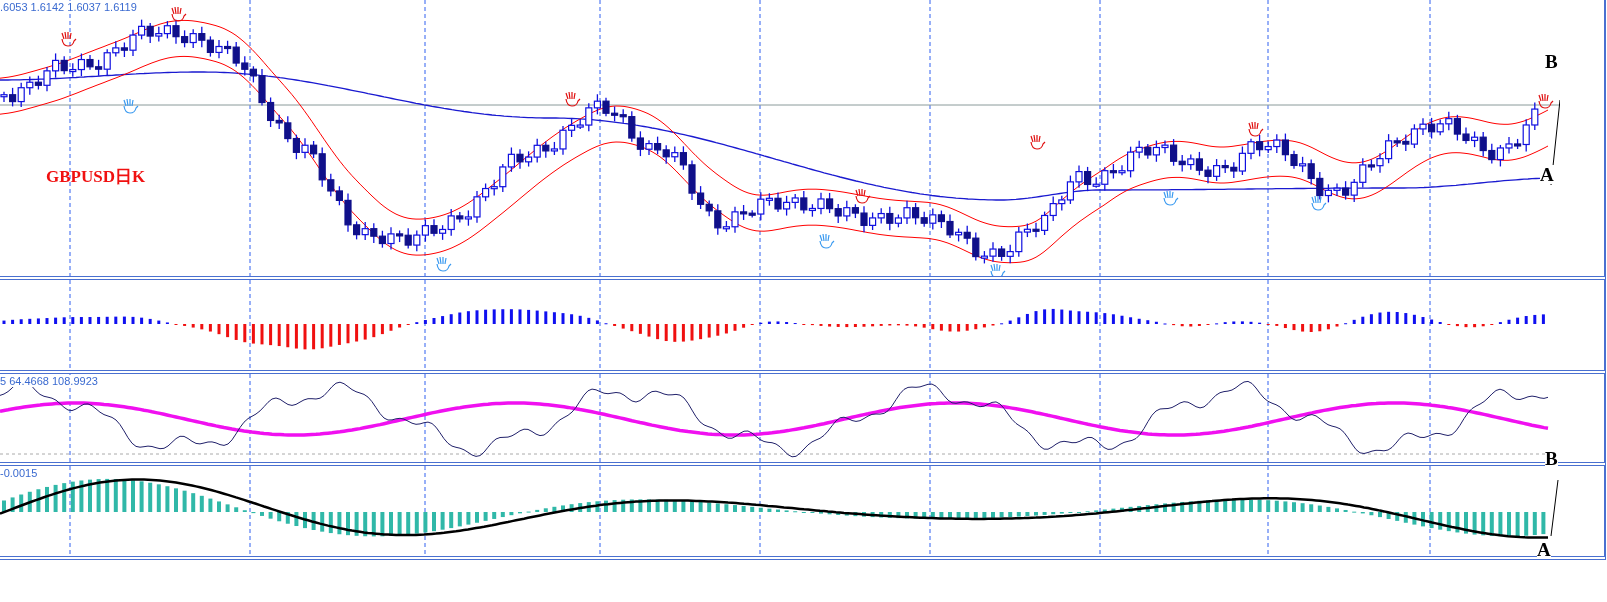 The image size is (1607, 602). I want to click on macd-readout: -0.0015, so click(19, 473).